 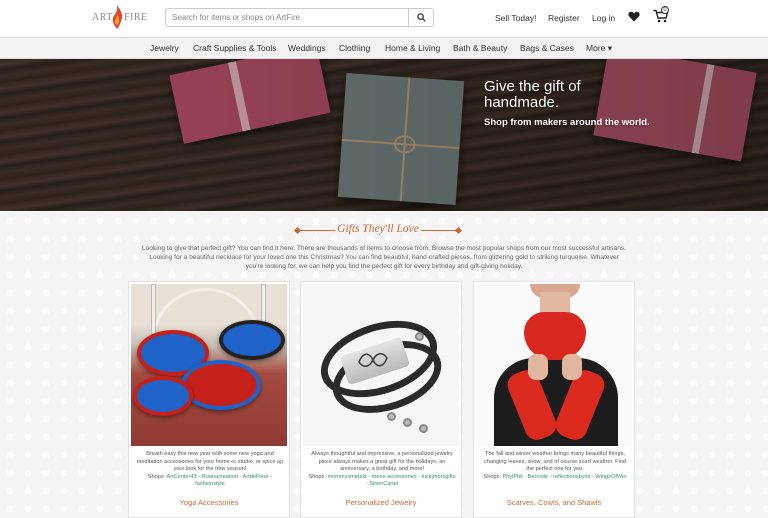 I want to click on logo-text-fire: FIRE, so click(x=136, y=17).